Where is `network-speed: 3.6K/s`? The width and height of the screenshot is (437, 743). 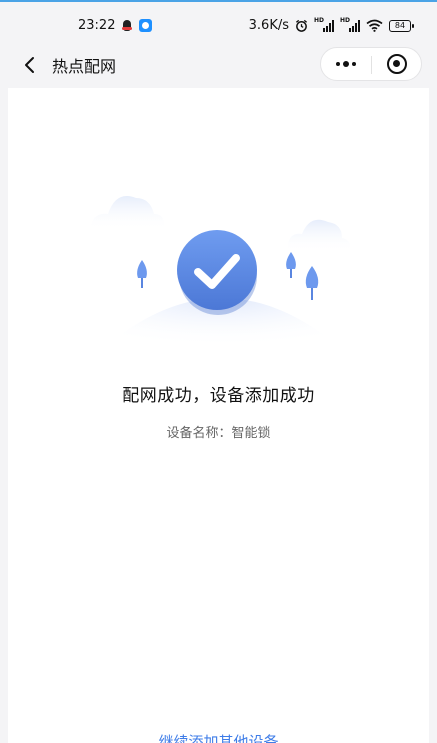 network-speed: 3.6K/s is located at coordinates (268, 25).